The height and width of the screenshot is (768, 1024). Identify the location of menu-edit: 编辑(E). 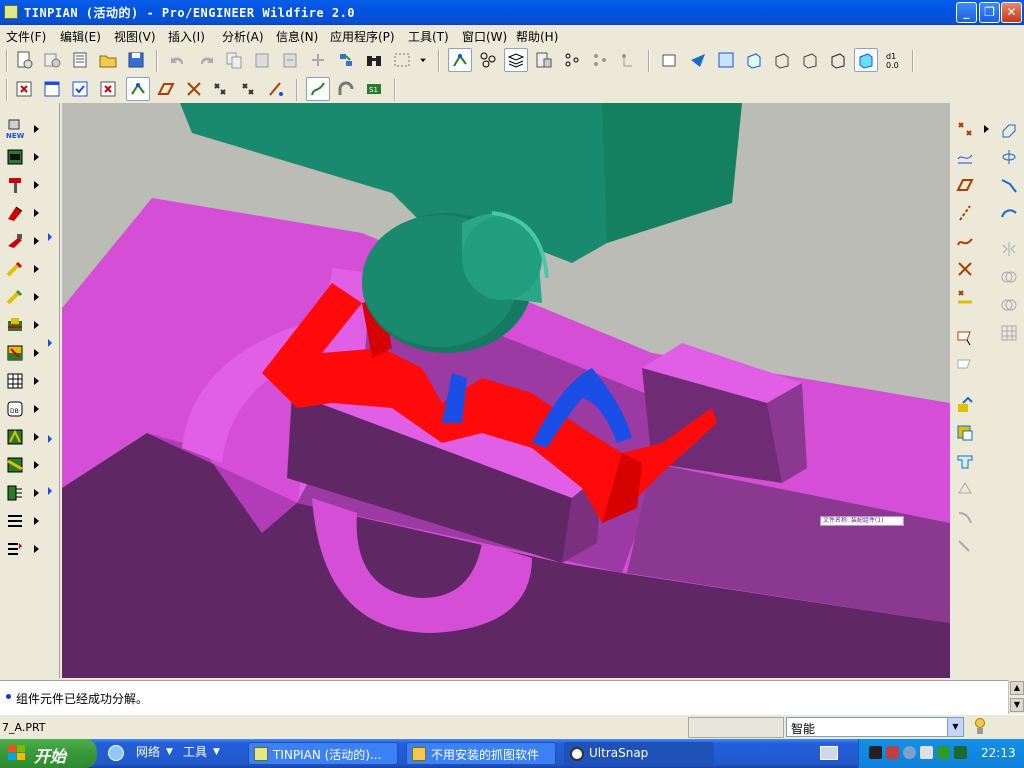
(80, 36).